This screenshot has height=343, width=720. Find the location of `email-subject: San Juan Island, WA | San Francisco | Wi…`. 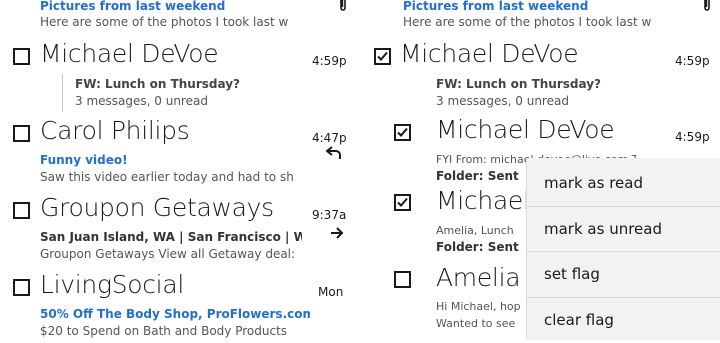

email-subject: San Juan Island, WA | San Francisco | Wi… is located at coordinates (171, 237).